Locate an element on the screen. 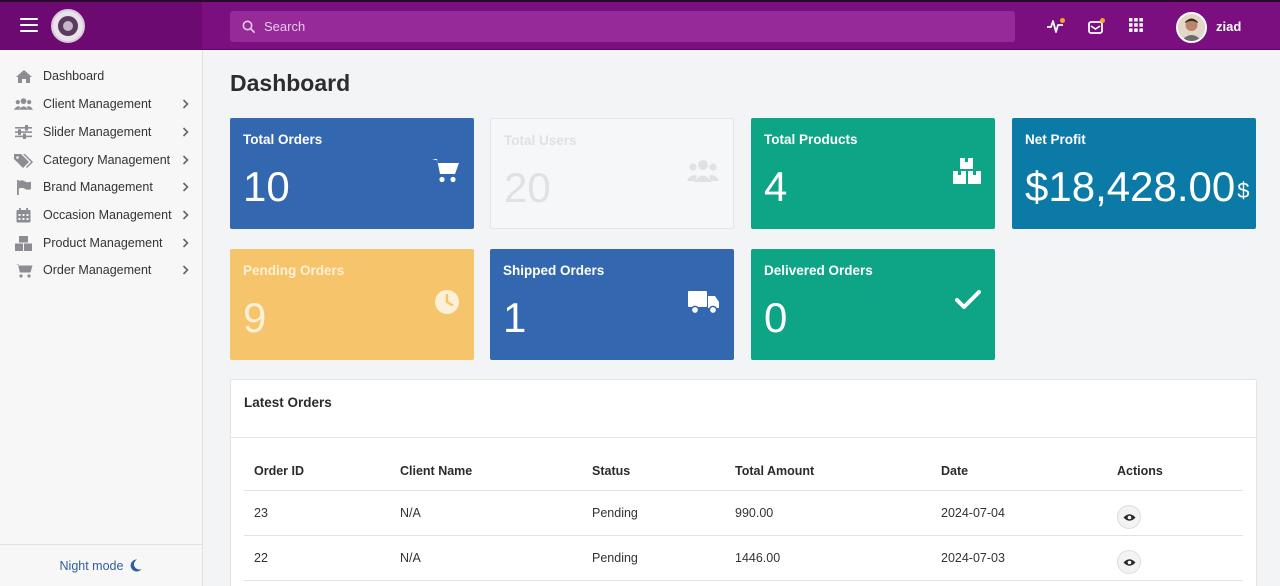 The height and width of the screenshot is (586, 1280). sidebar-item-label: Product Management is located at coordinates (103, 243).